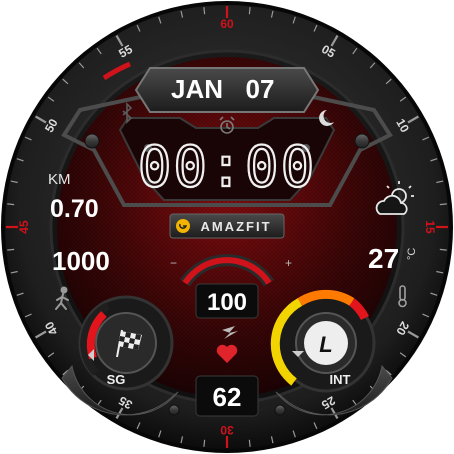 The width and height of the screenshot is (454, 454). What do you see at coordinates (227, 167) in the screenshot?
I see `time-display: 00:00` at bounding box center [227, 167].